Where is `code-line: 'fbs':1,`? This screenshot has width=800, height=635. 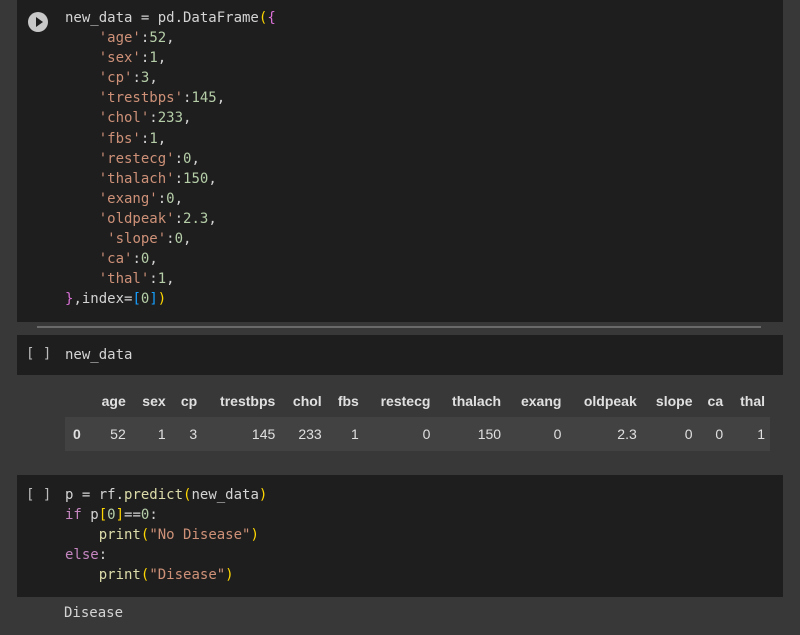
code-line: 'fbs':1, is located at coordinates (170, 139).